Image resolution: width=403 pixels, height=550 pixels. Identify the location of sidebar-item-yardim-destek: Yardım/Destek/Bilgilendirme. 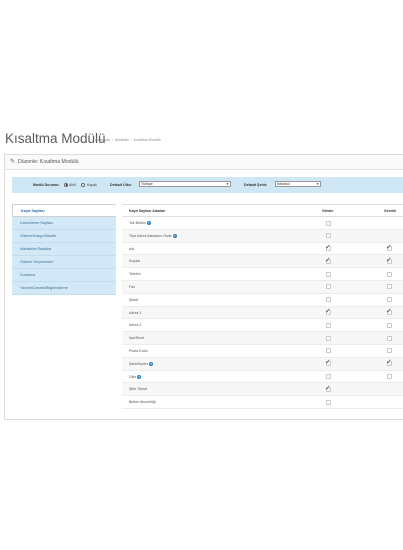
(64, 288).